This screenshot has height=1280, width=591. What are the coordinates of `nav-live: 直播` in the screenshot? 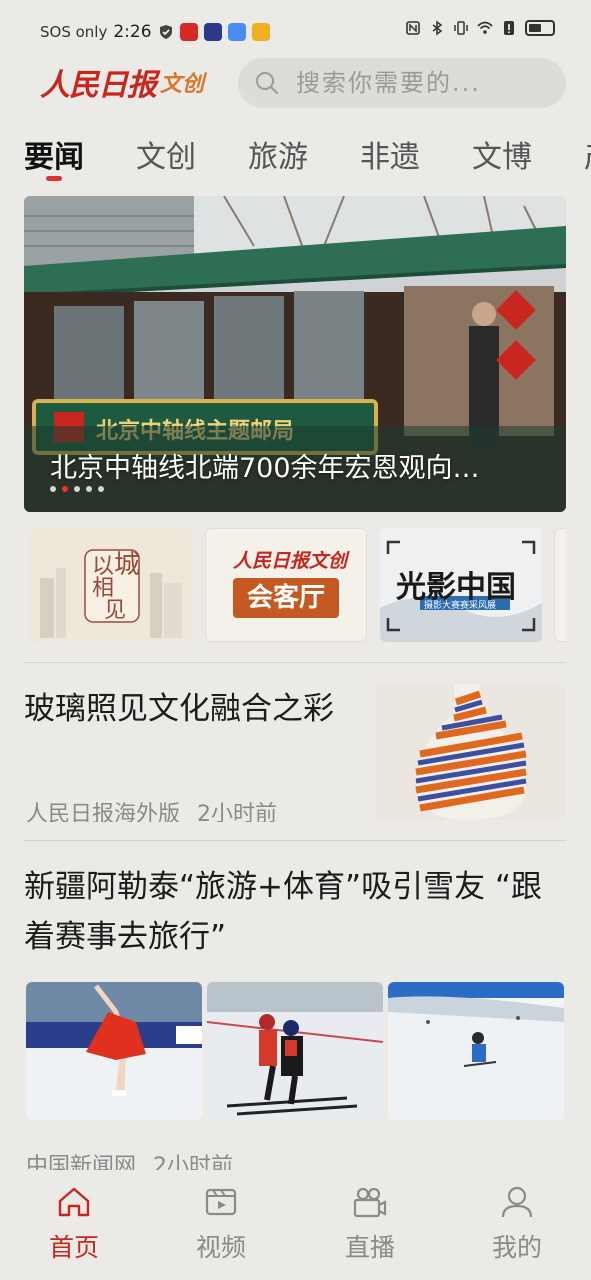 It's located at (370, 1224).